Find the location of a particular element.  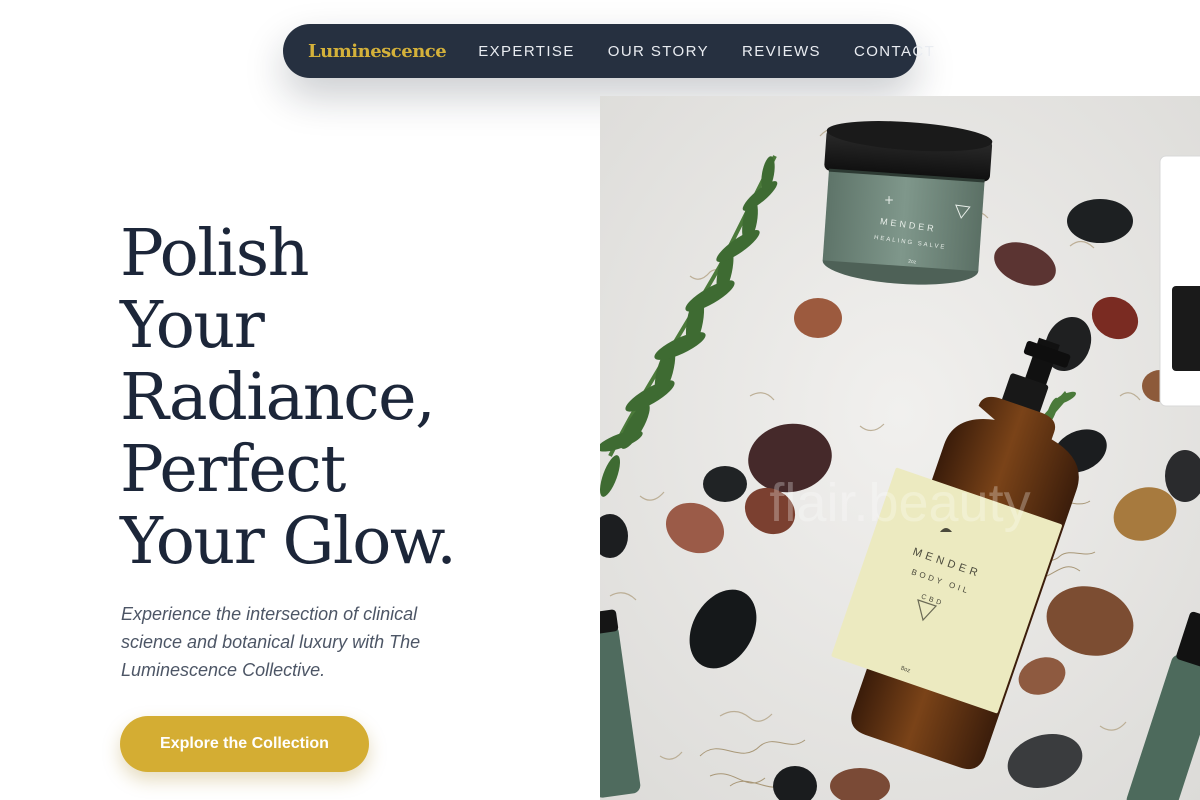

brand-logo: Luminescence is located at coordinates (377, 51).